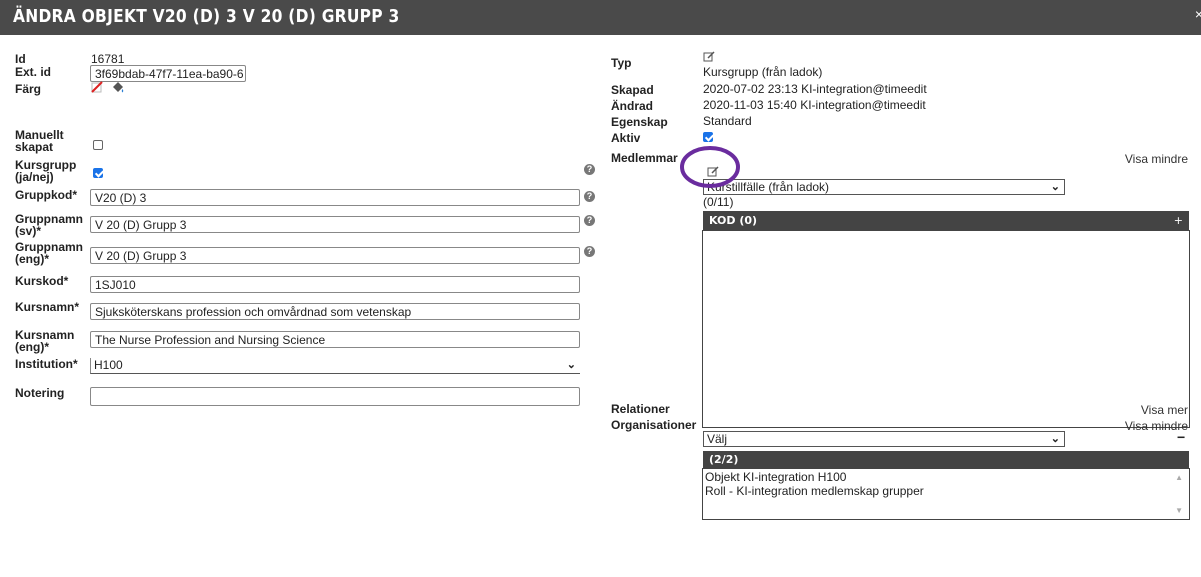  I want to click on organisationer-label: Organisationer, so click(654, 425).